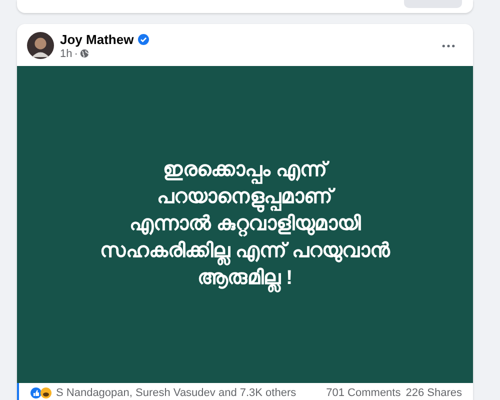  I want to click on more-options-icon, so click(448, 46).